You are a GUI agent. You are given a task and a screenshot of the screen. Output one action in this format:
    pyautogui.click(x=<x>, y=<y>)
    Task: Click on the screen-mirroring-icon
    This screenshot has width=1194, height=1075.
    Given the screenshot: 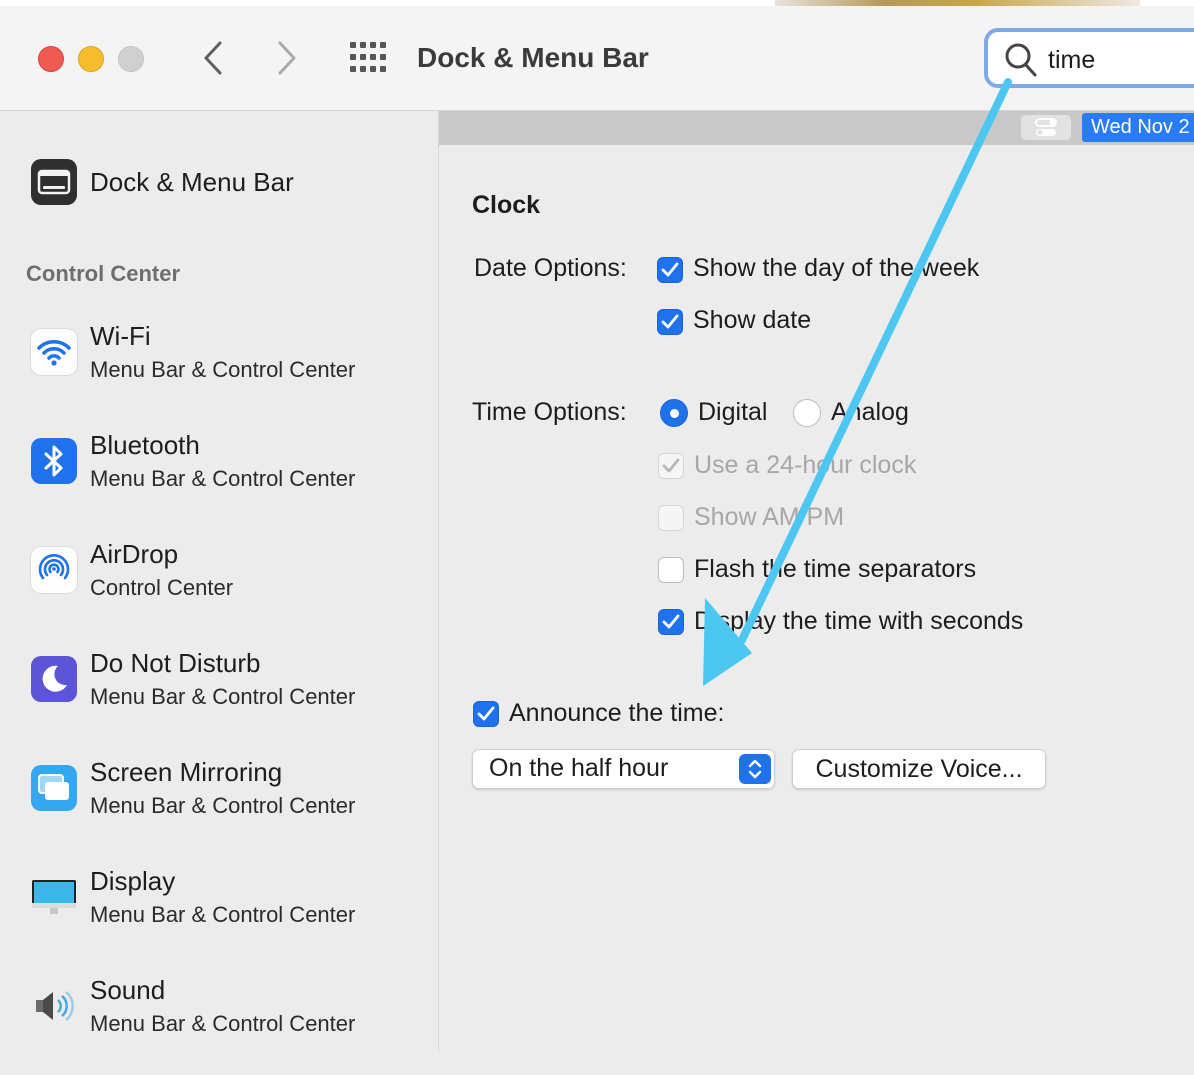 What is the action you would take?
    pyautogui.click(x=54, y=788)
    